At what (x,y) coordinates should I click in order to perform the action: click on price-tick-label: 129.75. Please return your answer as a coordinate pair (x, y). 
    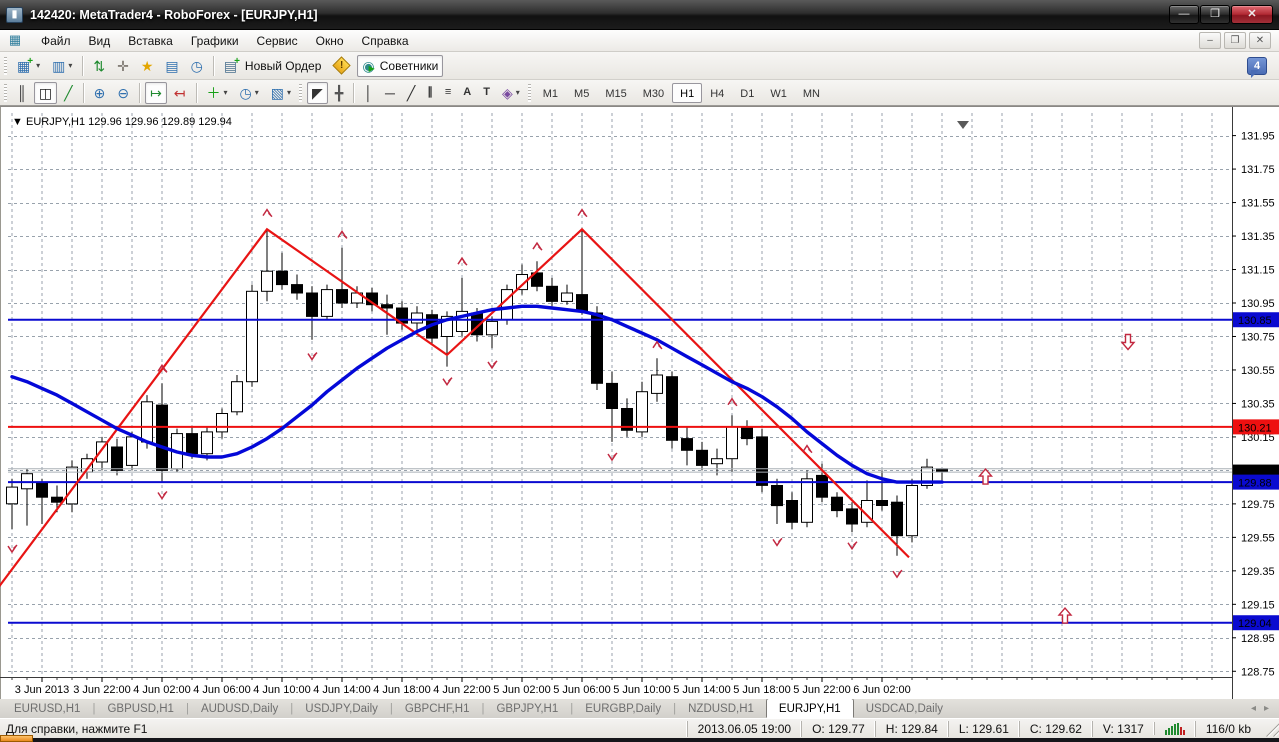
    Looking at the image, I should click on (1258, 505).